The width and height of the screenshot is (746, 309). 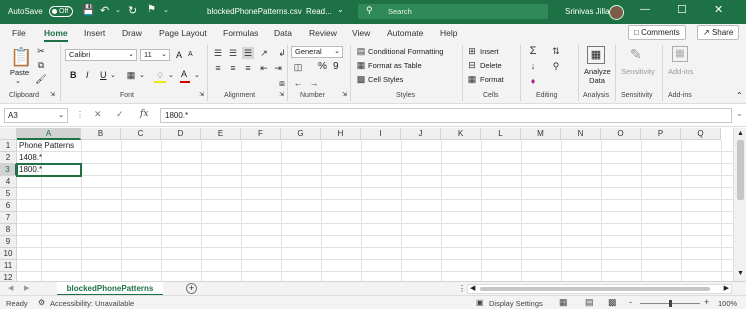 I want to click on conditional-formatting-button: Conditional Formatting, so click(x=405, y=51).